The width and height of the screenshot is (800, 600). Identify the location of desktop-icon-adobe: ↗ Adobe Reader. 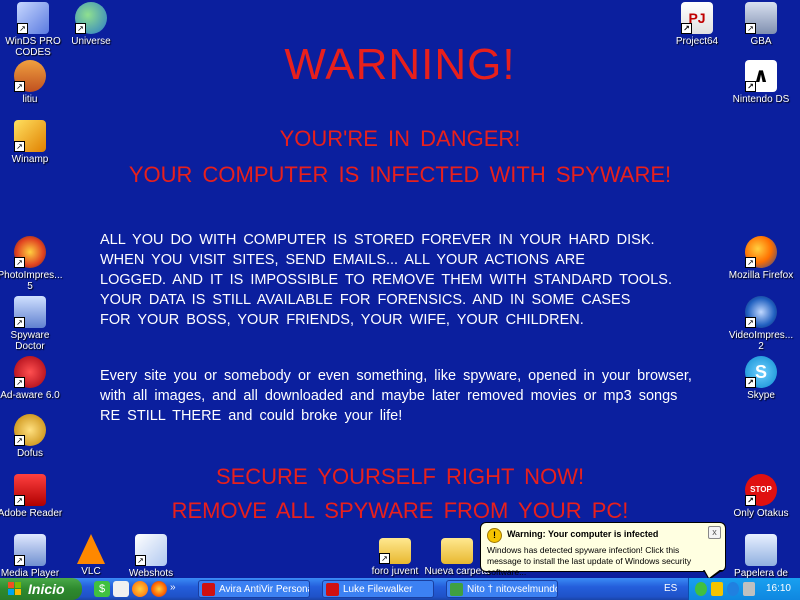
(31, 496).